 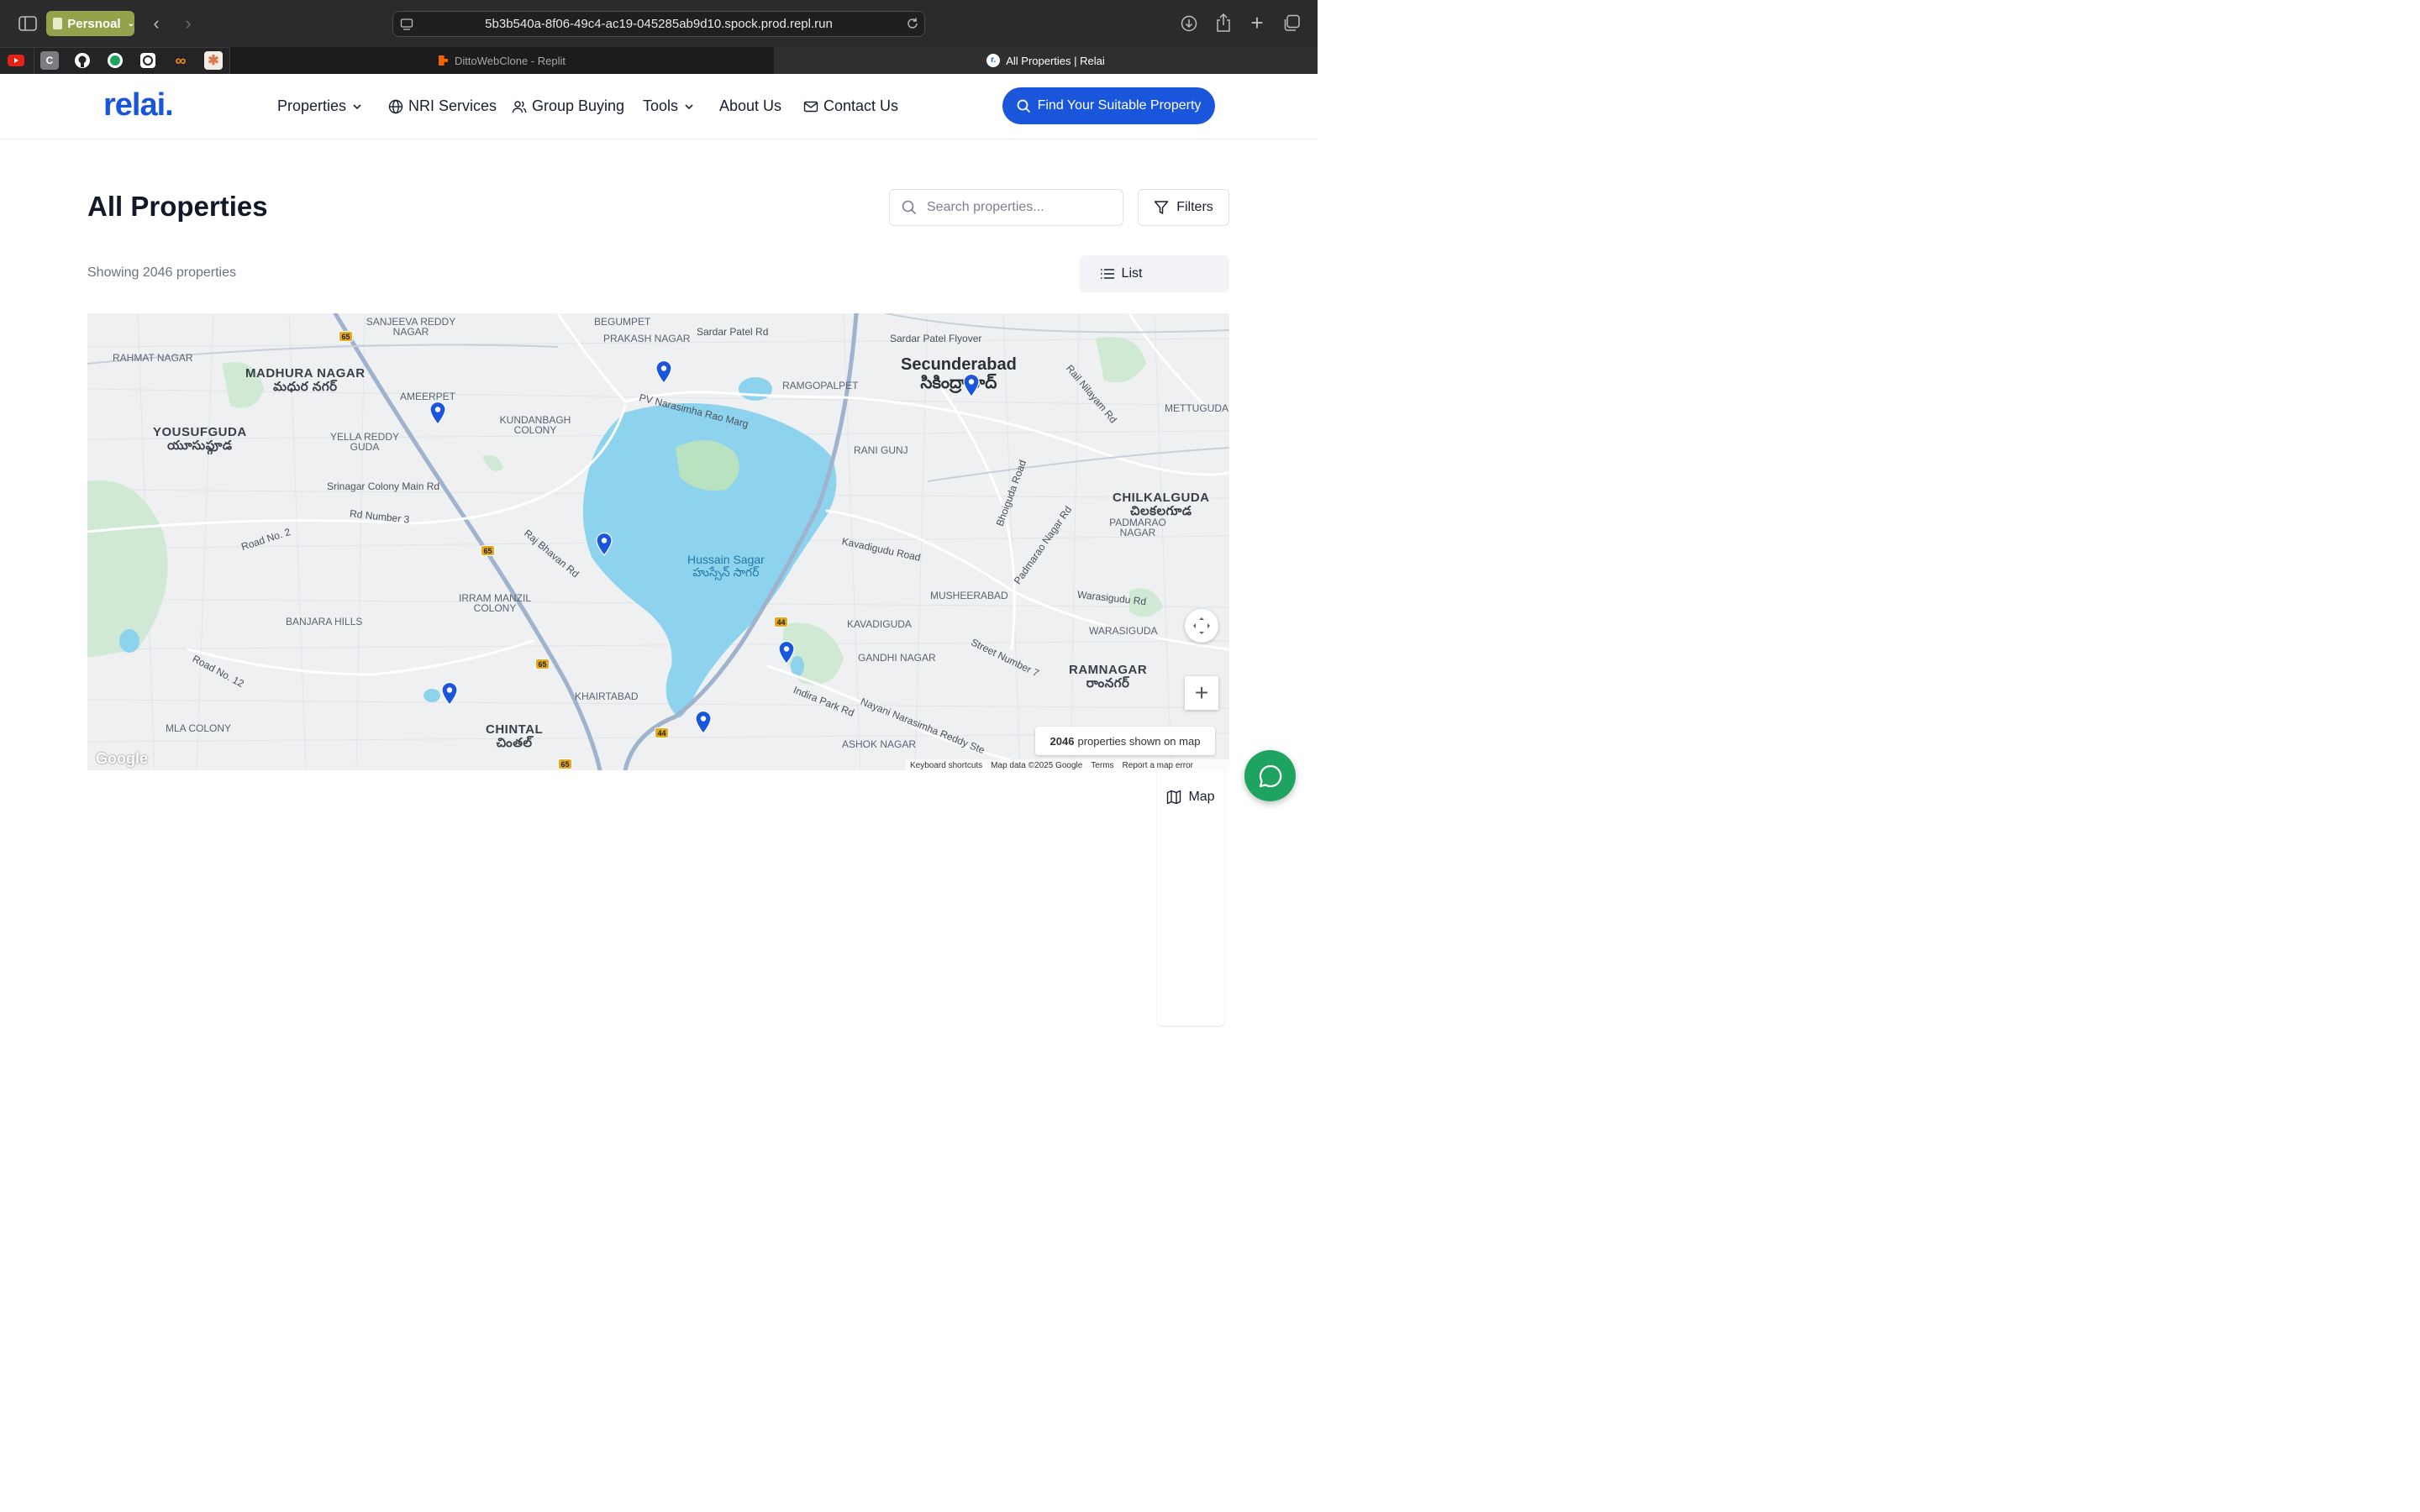 What do you see at coordinates (1107, 274) in the screenshot?
I see `list-icon` at bounding box center [1107, 274].